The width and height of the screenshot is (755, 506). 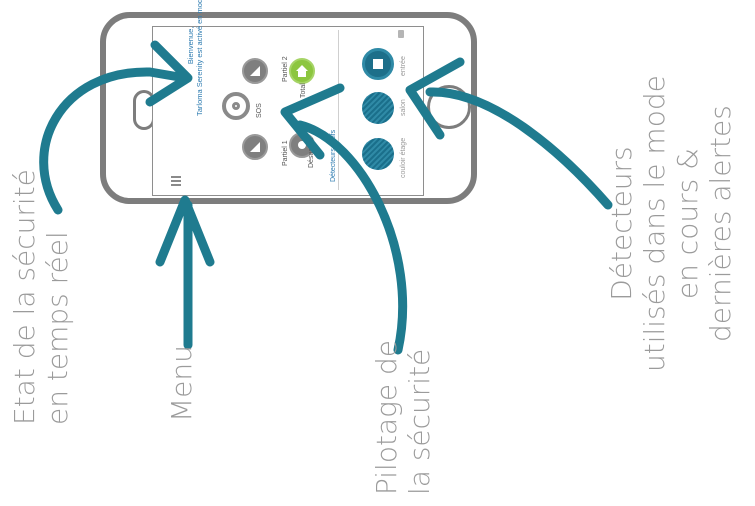 I want to click on label-pilotage-line-2: la sécurité, so click(x=420, y=421).